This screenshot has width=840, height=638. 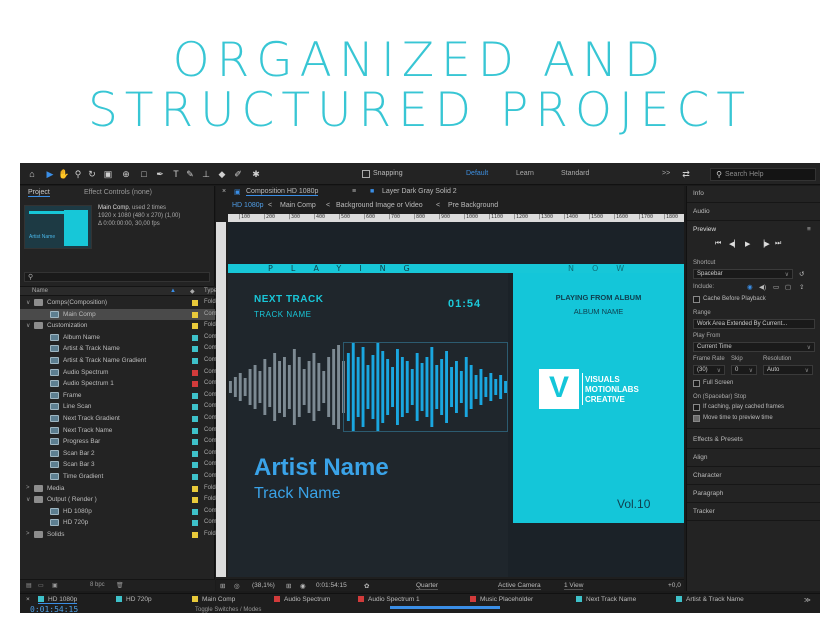 I want to click on play-icon: ▶, so click(x=747, y=244).